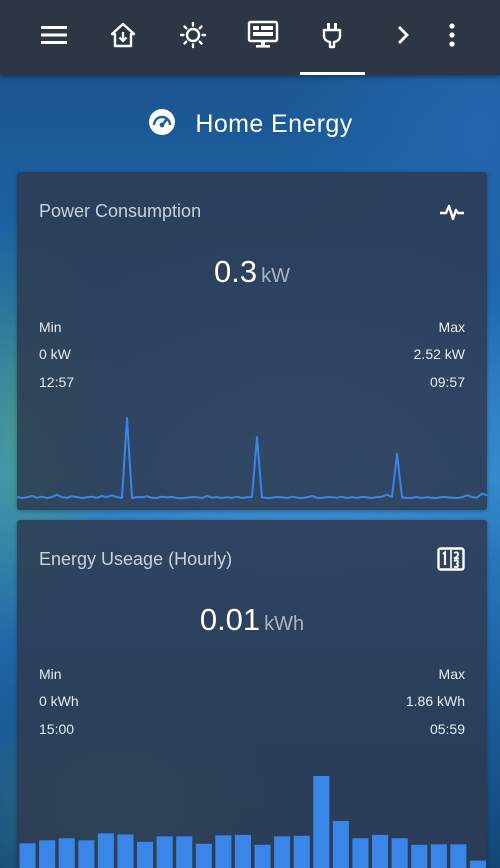  I want to click on tab-home, so click(123, 37).